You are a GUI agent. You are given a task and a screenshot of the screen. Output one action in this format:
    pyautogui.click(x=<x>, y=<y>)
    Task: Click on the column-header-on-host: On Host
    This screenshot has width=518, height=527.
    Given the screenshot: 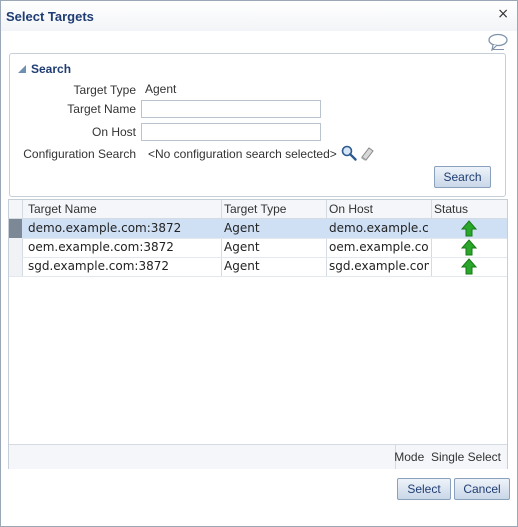 What is the action you would take?
    pyautogui.click(x=351, y=209)
    